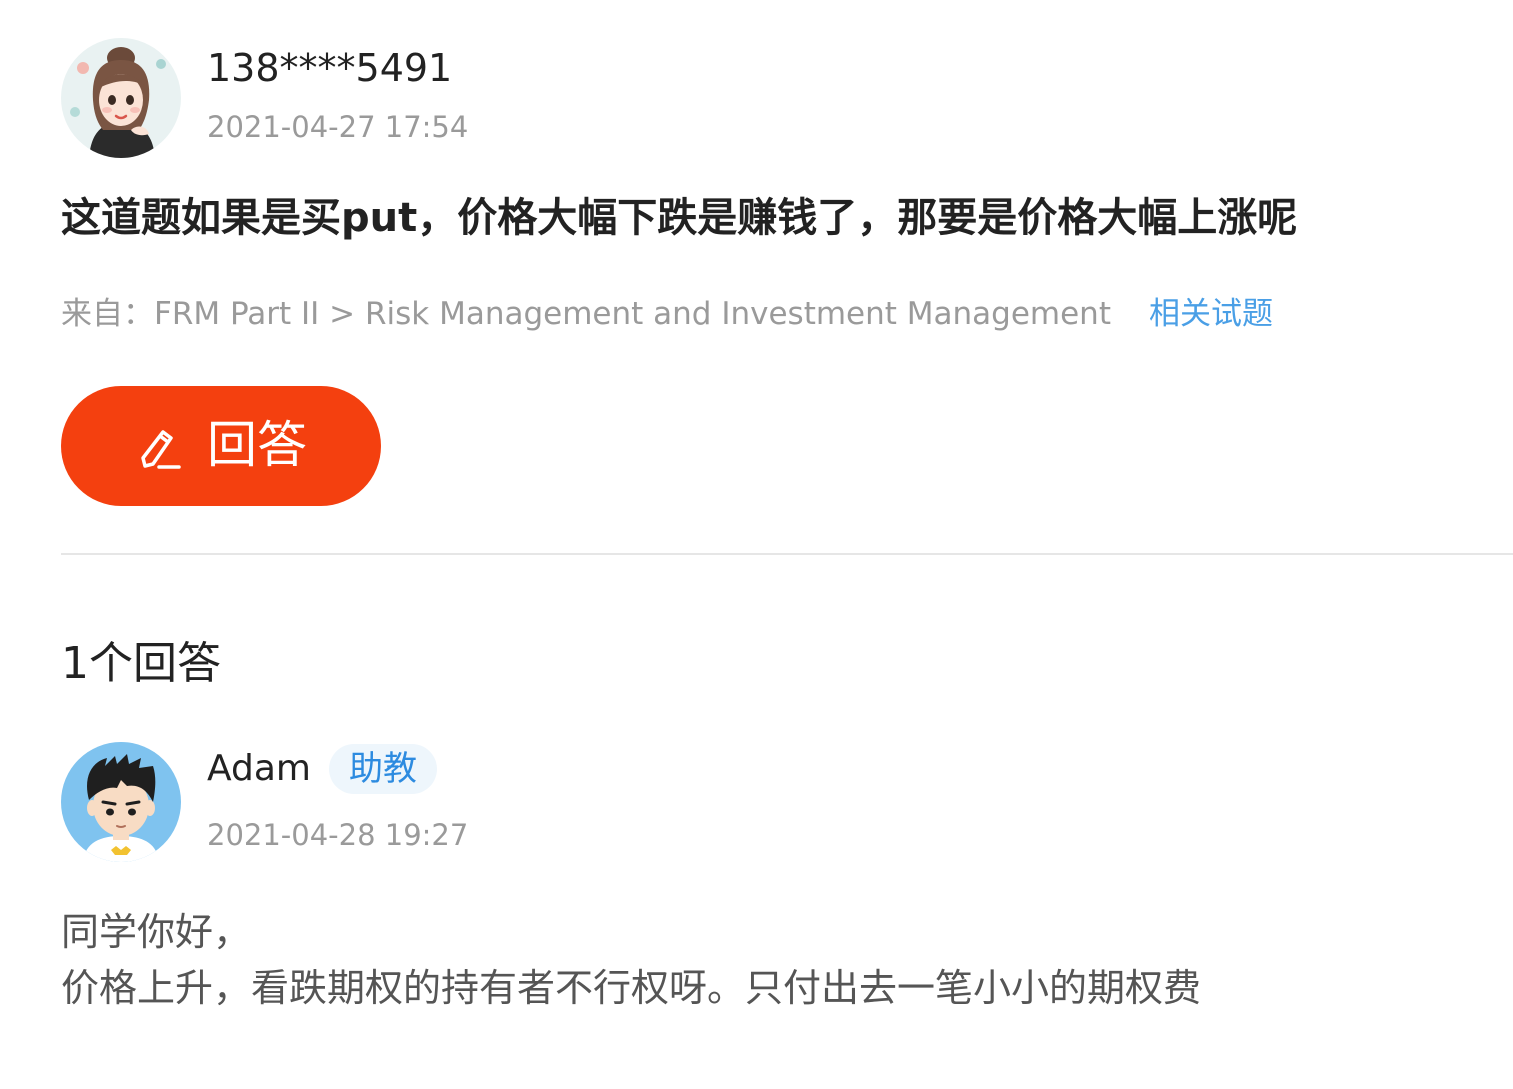  What do you see at coordinates (679, 218) in the screenshot?
I see `question-title: 这道题如果是买put，价格大幅下跌是赚钱了，那要是价格大幅上涨呢` at bounding box center [679, 218].